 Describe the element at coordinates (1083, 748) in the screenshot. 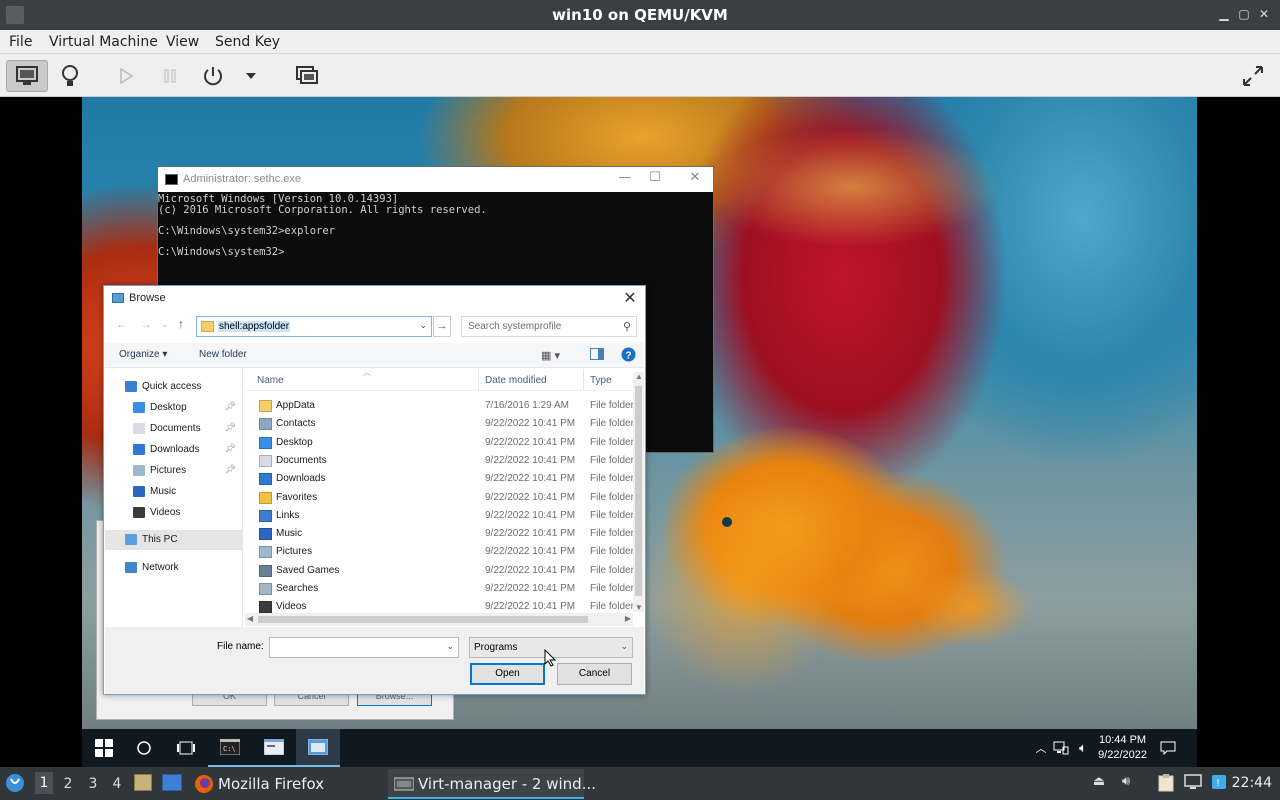

I see `volume-icon: 🔈︎` at that location.